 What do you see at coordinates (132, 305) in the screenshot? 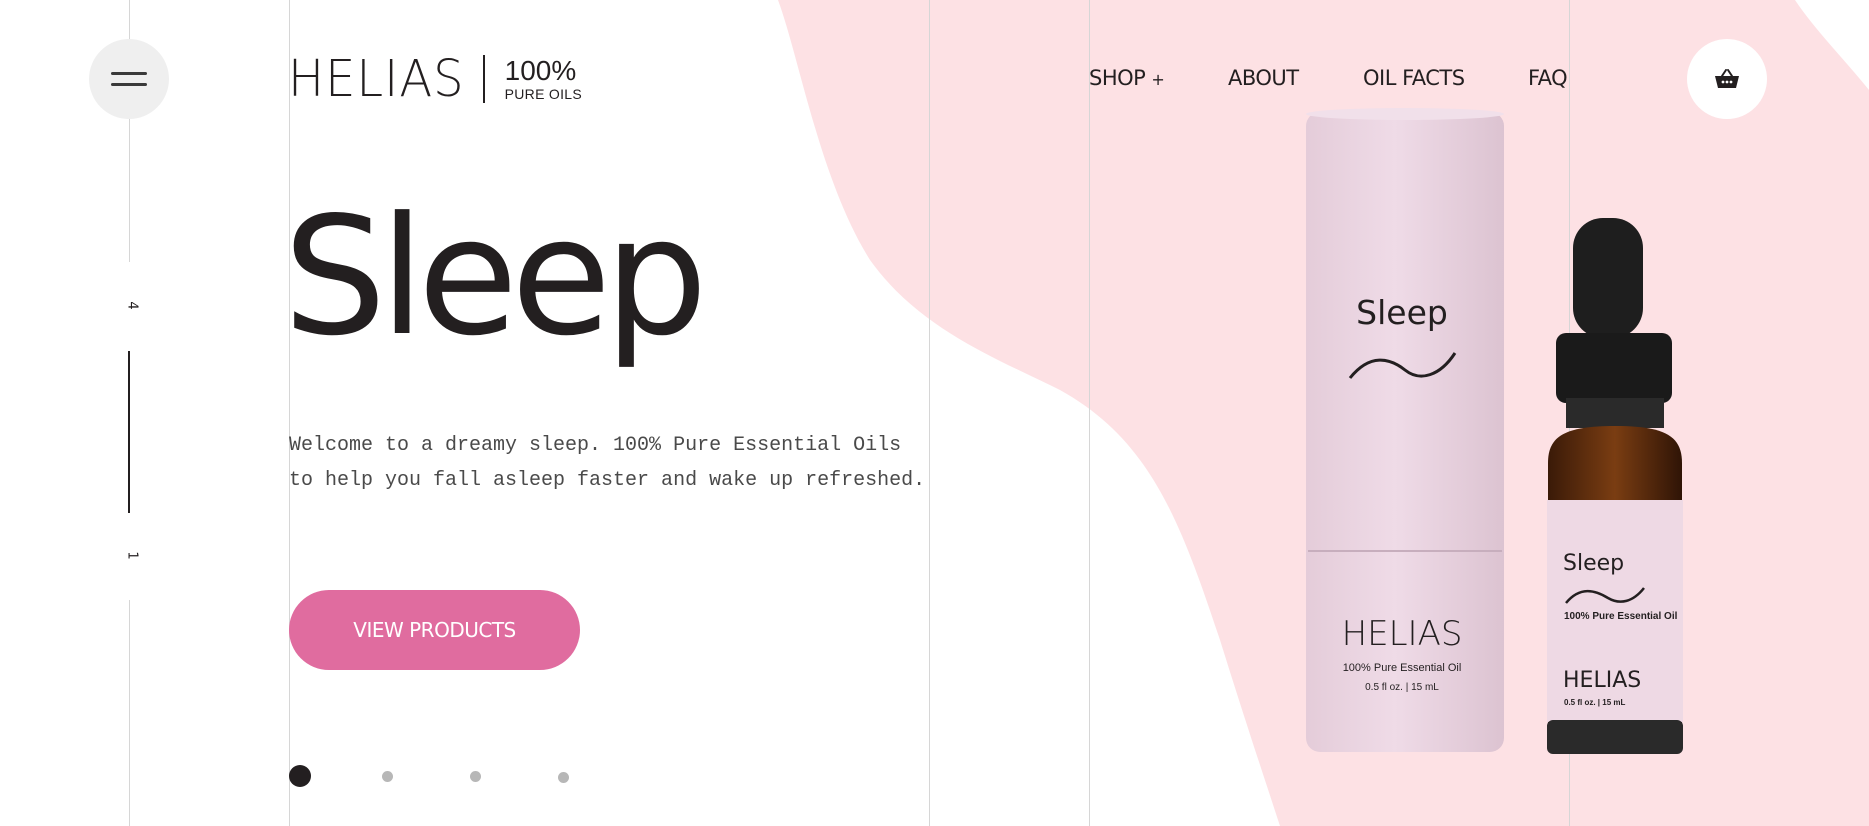
I see `slide-total: 4` at bounding box center [132, 305].